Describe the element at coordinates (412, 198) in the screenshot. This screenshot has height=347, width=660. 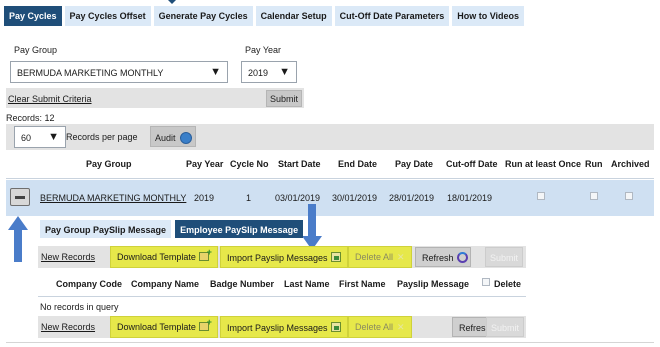
I see `cell-pay-date: 28/01/2019` at that location.